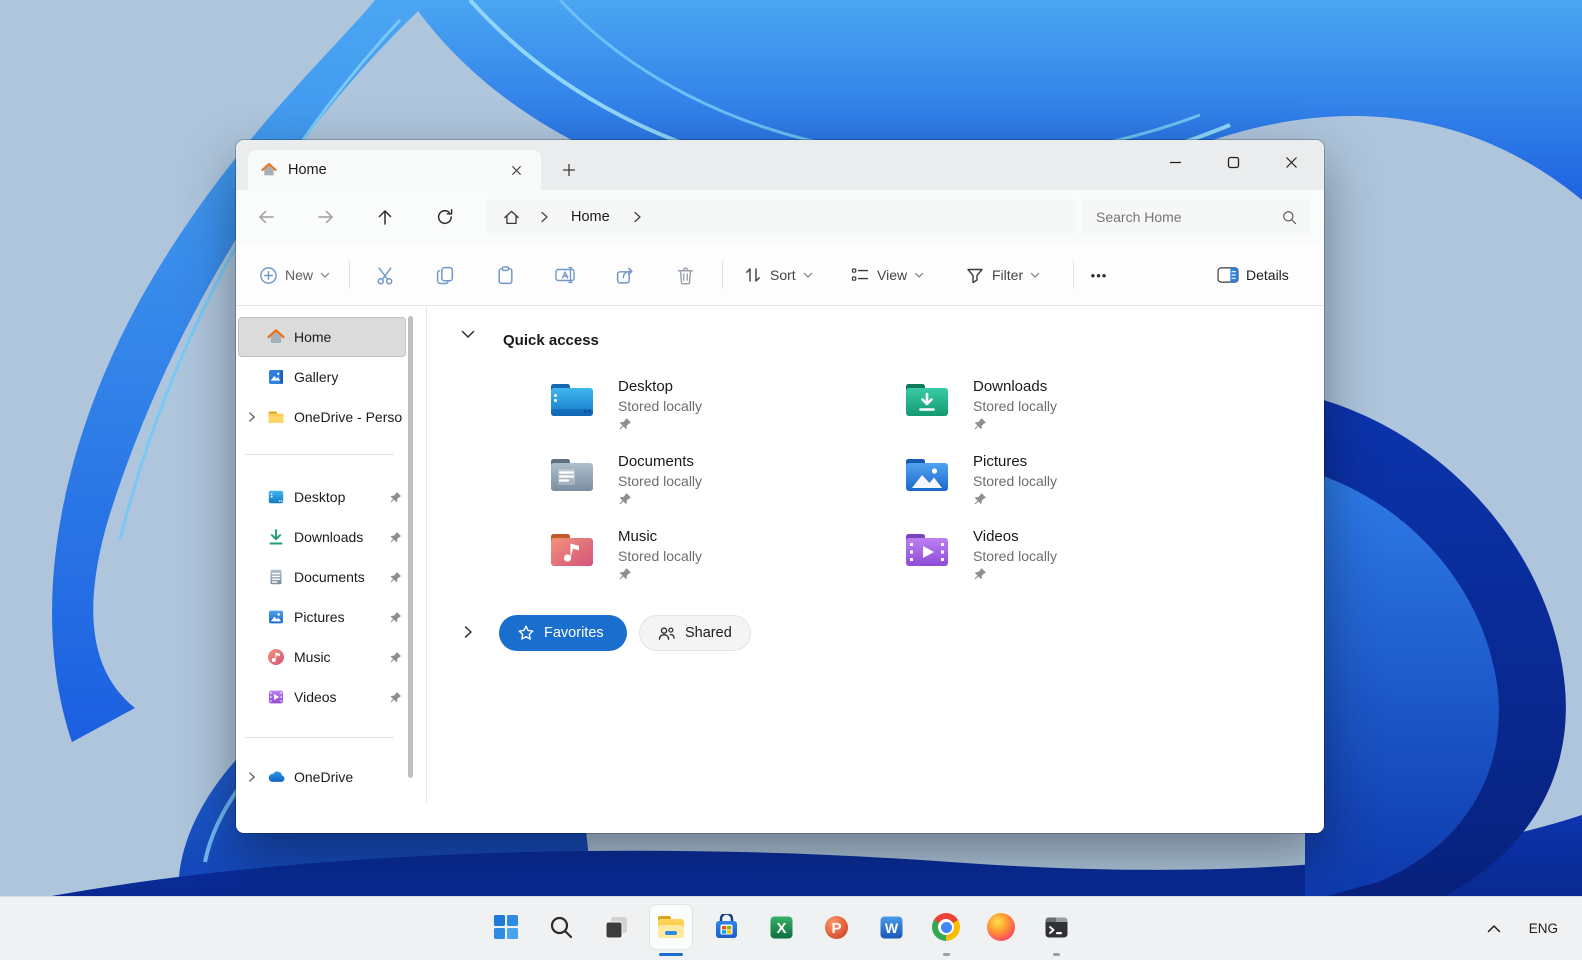  I want to click on sort-button: Sort, so click(778, 275).